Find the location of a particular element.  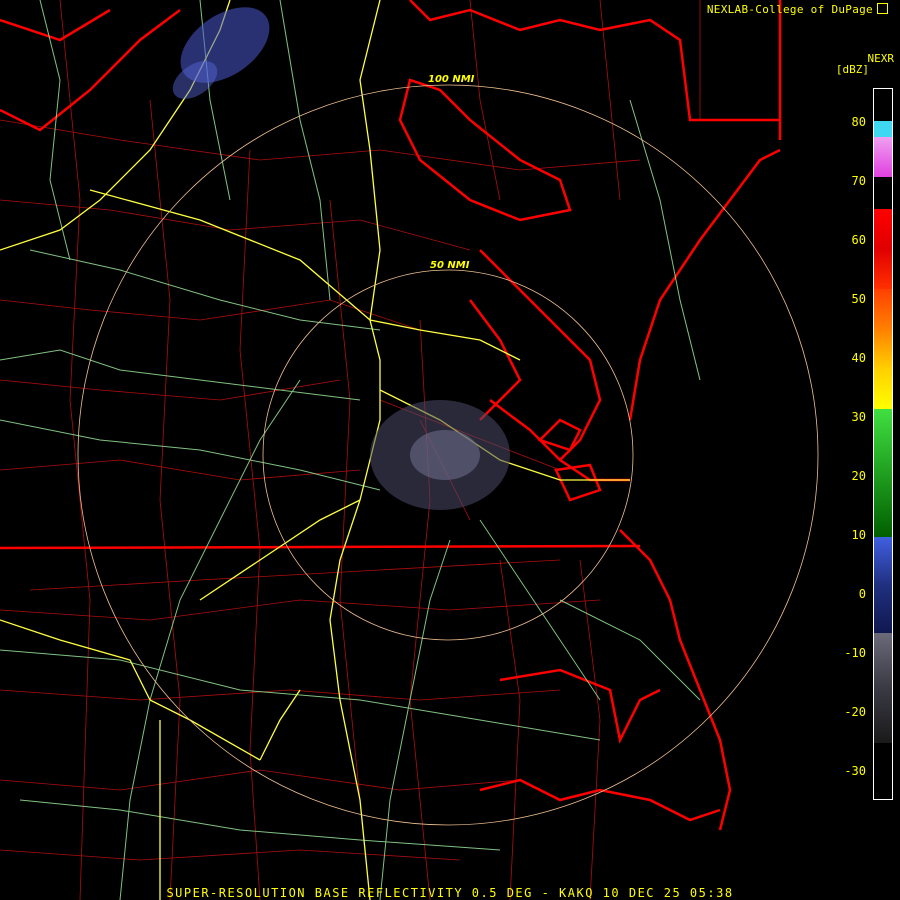

legend-tick: -10 is located at coordinates (855, 653).